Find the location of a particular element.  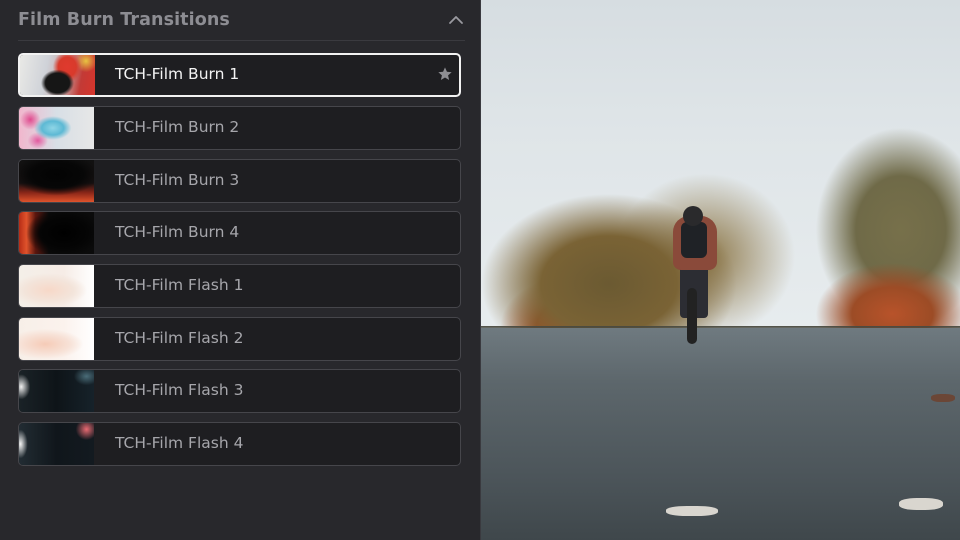

transition-label: TCH-Film Burn 2 is located at coordinates (177, 127).